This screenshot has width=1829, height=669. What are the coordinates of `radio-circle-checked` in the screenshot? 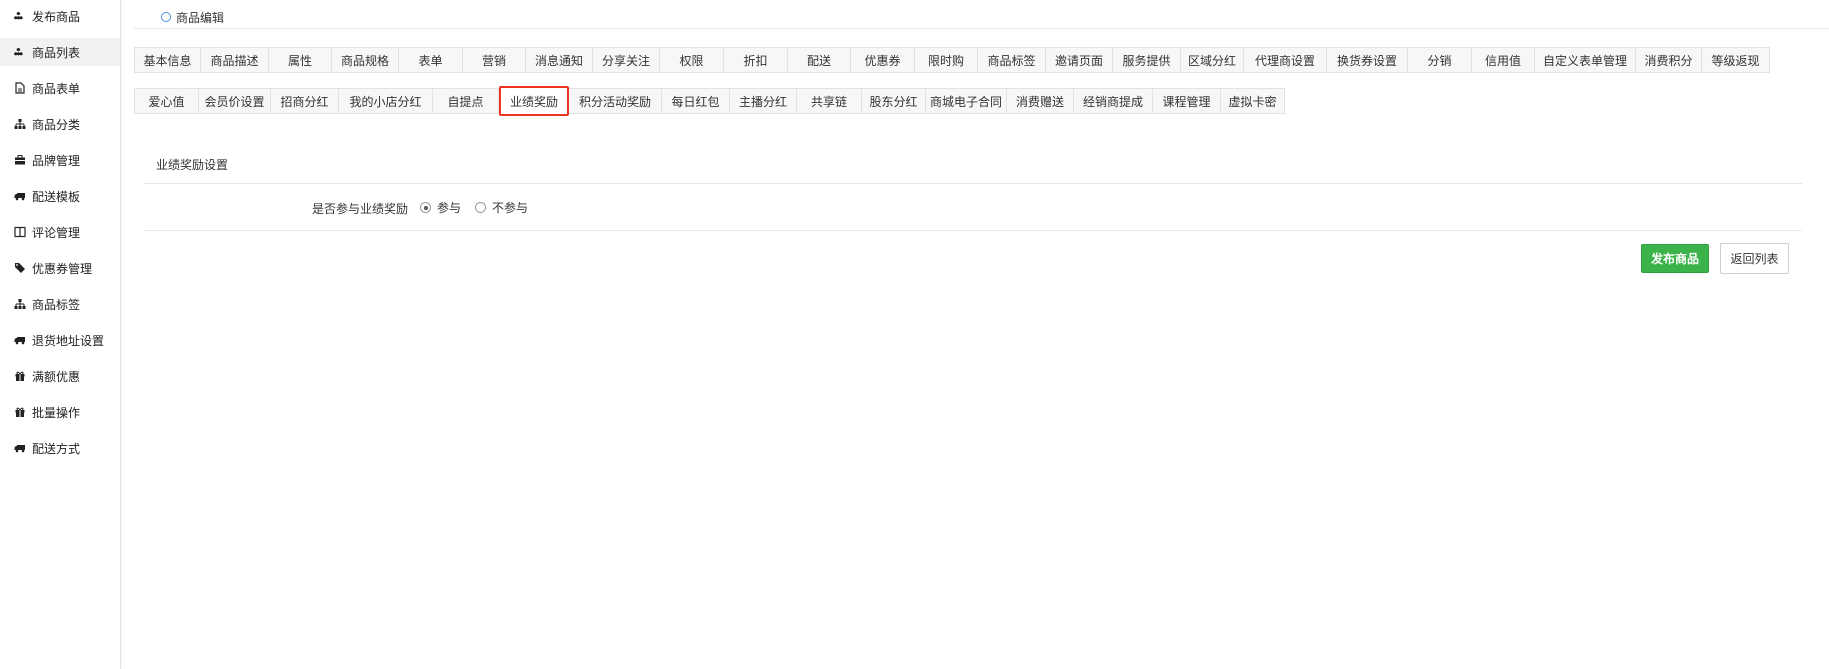 It's located at (425, 207).